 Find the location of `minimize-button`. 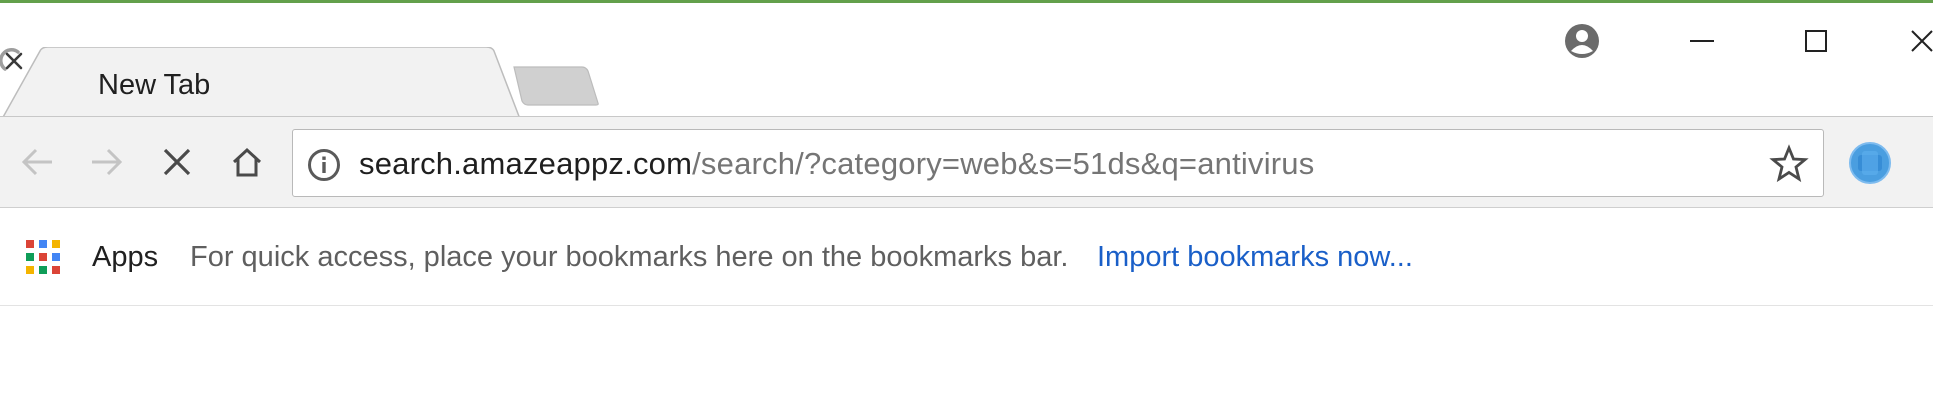

minimize-button is located at coordinates (1702, 41).